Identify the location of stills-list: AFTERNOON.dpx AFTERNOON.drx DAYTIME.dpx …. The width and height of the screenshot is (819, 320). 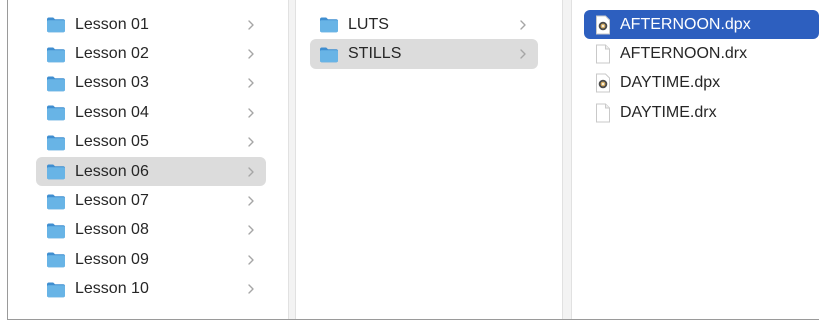
(695, 69).